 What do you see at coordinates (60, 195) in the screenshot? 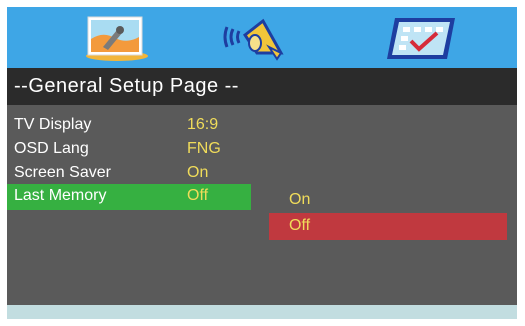
I see `menu-item-label: Last Memory` at bounding box center [60, 195].